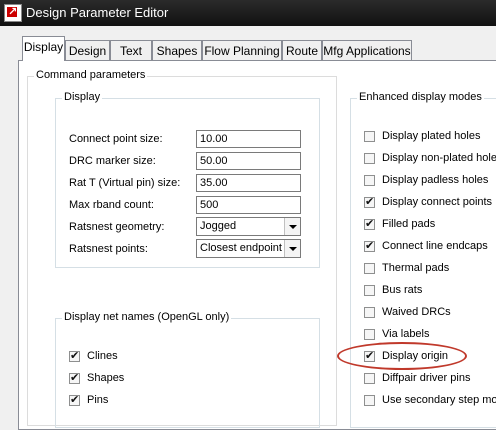  Describe the element at coordinates (409, 224) in the screenshot. I see `enhanced-option-label: Filled pads` at that location.